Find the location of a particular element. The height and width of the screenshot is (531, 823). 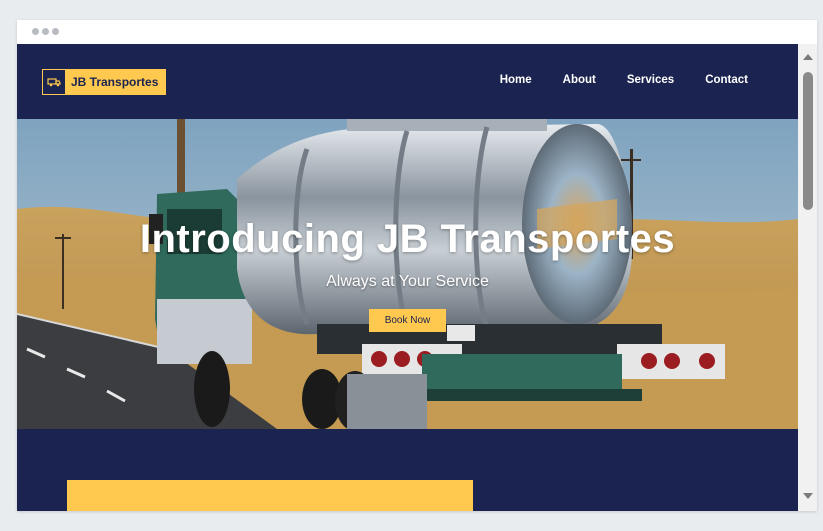

book-now-button: Book Now is located at coordinates (407, 320).